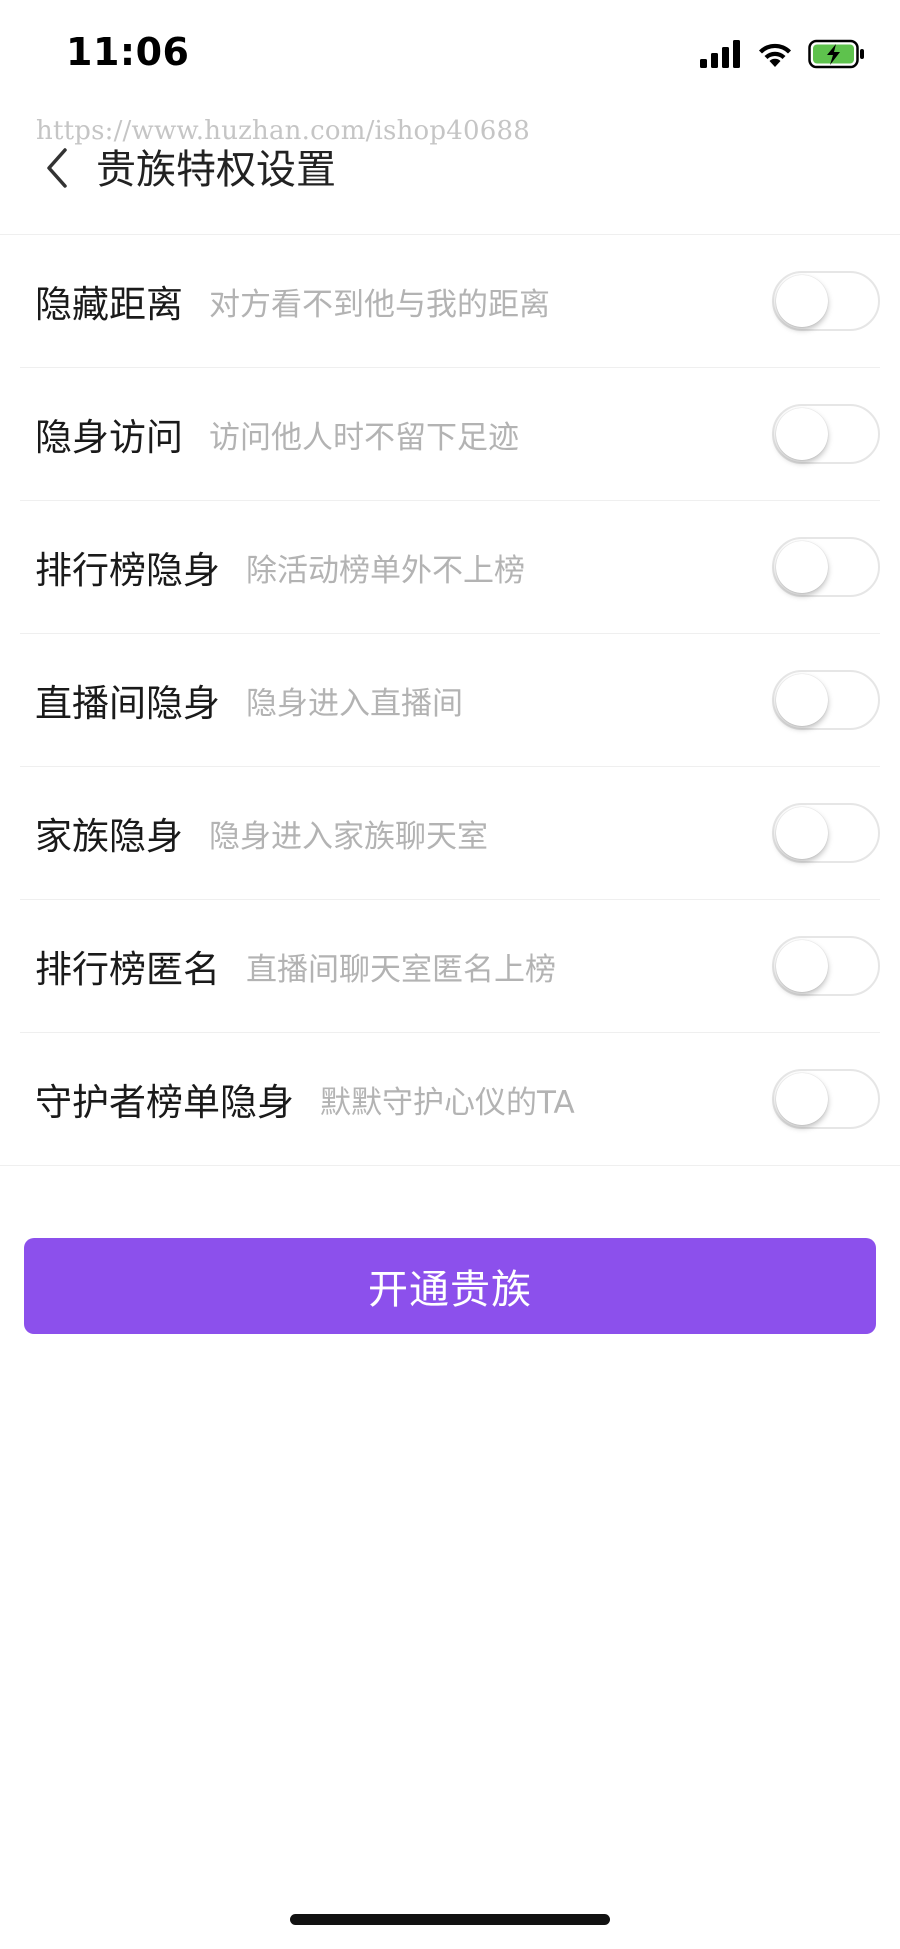 The height and width of the screenshot is (1949, 900). I want to click on home-indicator, so click(450, 1919).